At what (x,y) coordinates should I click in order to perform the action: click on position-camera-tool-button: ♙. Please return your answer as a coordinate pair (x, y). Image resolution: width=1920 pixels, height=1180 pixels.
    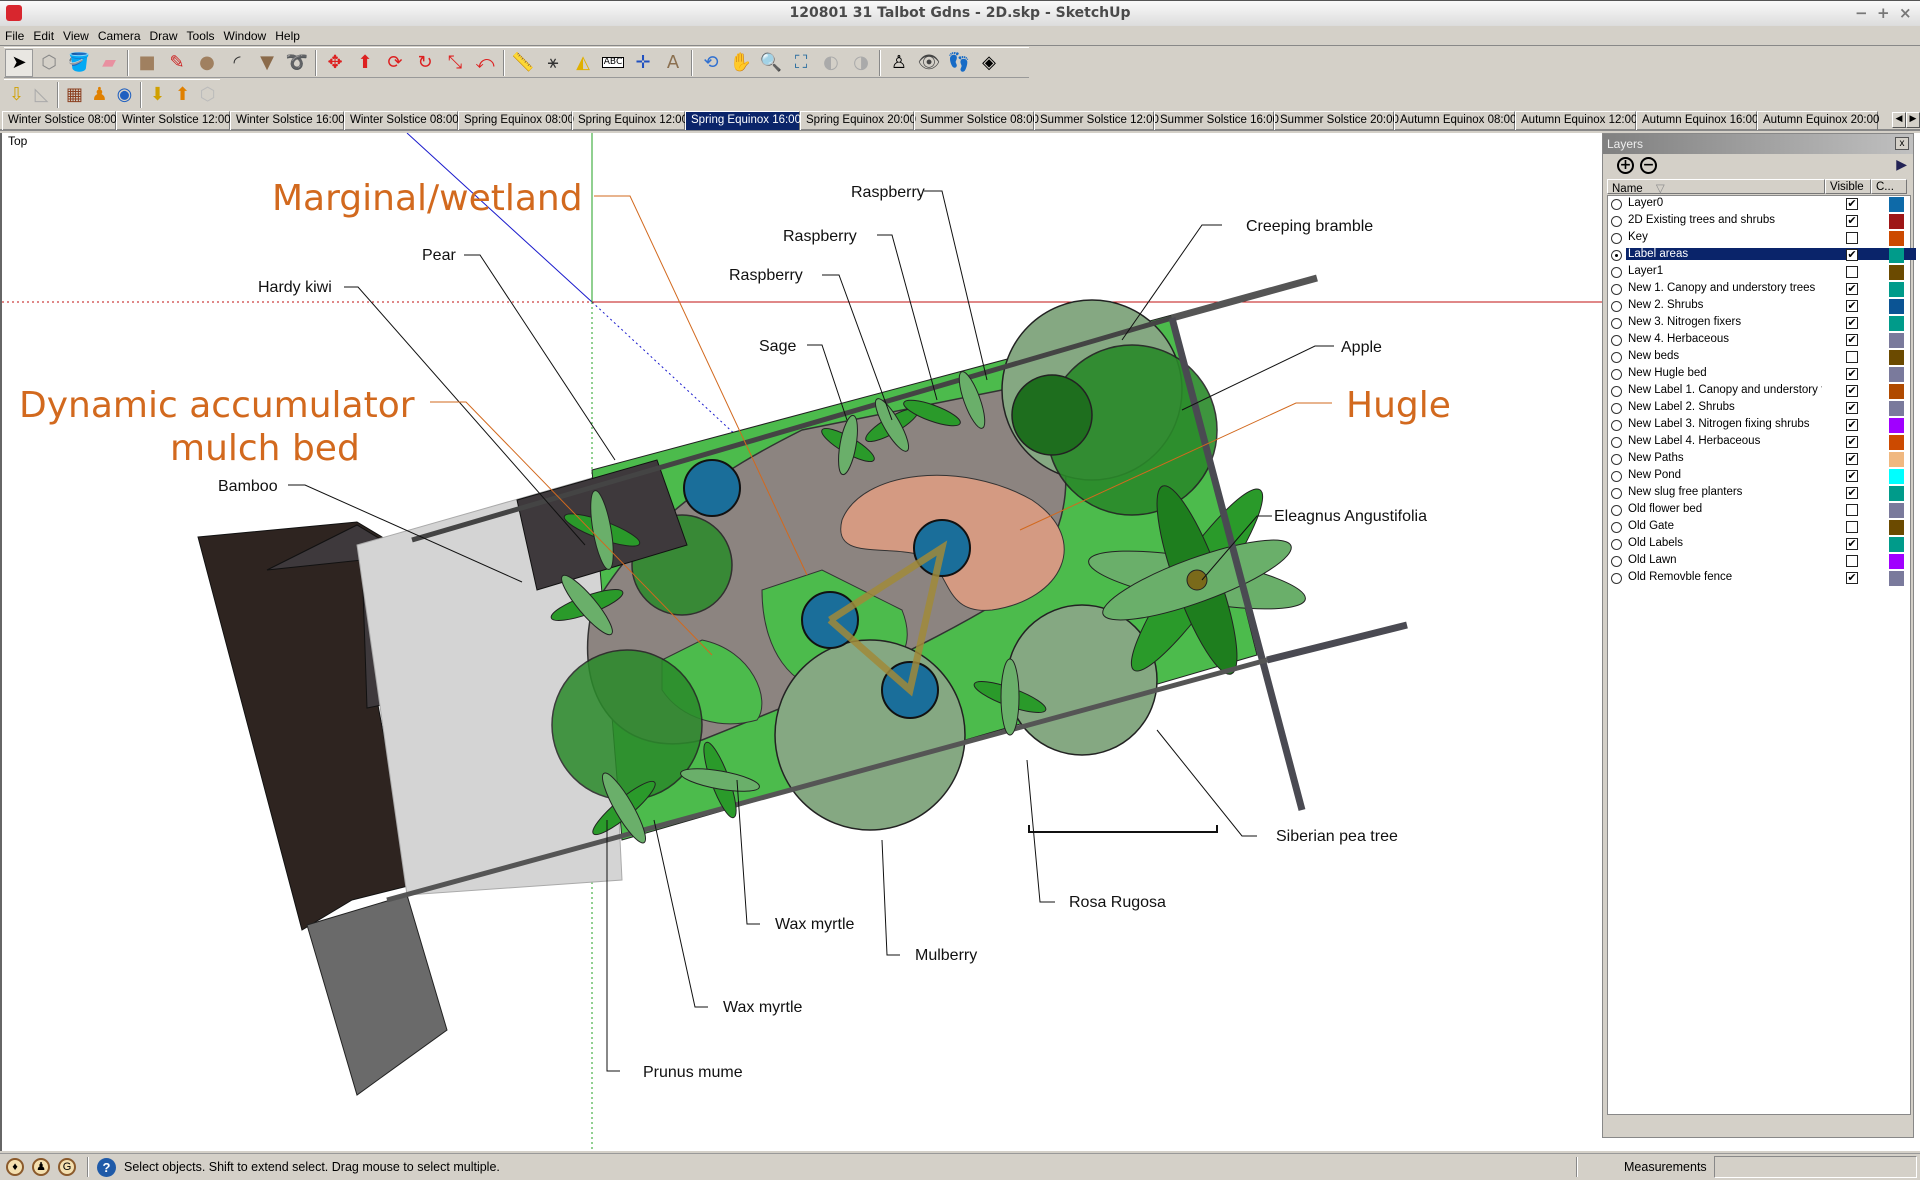
    Looking at the image, I should click on (899, 63).